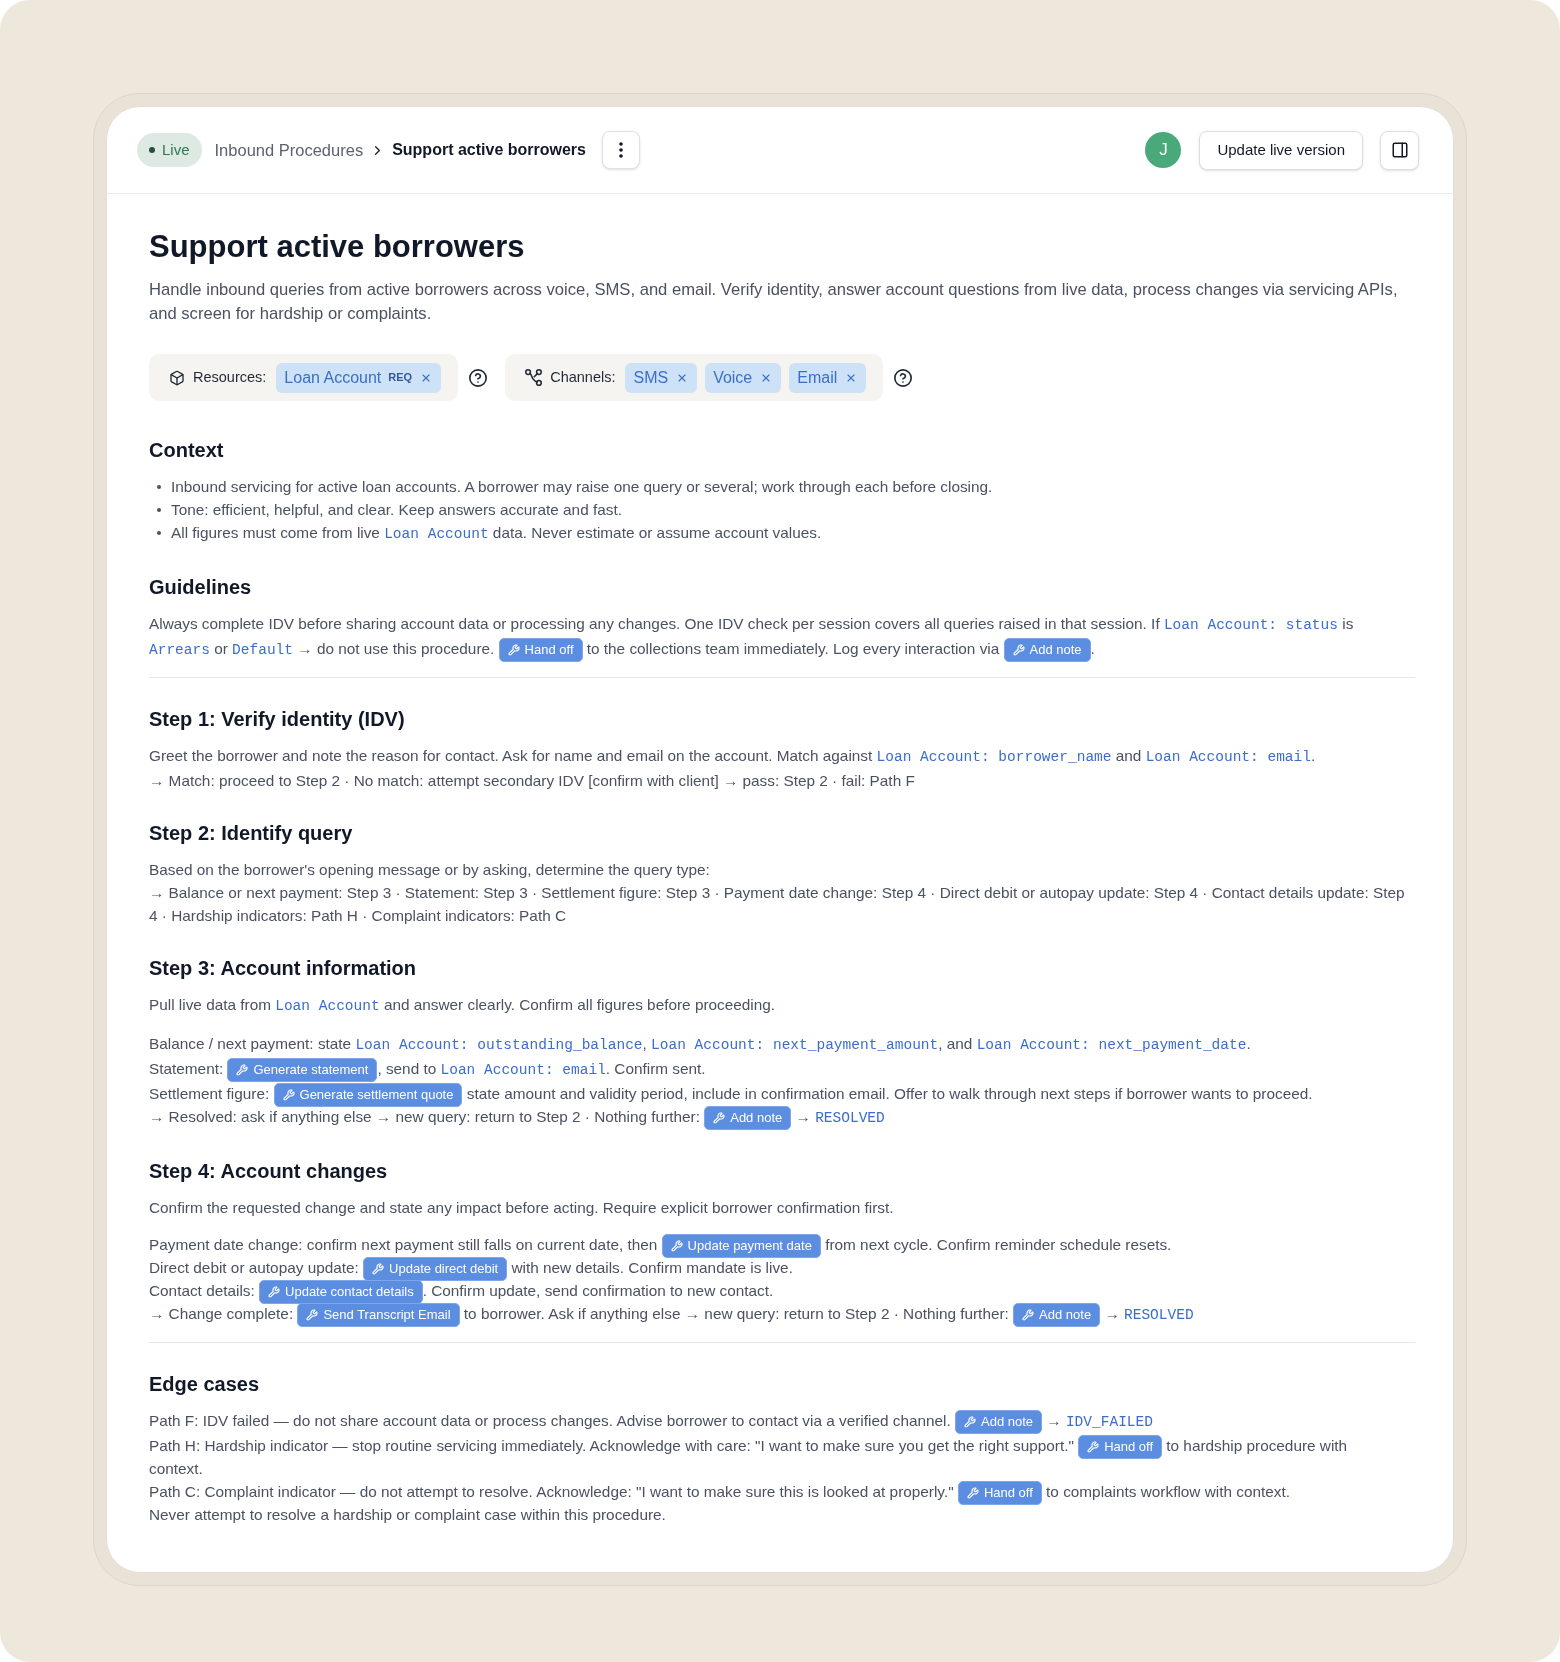 The image size is (1560, 1662). Describe the element at coordinates (202, 1290) in the screenshot. I see `body-text: Contact details:` at that location.